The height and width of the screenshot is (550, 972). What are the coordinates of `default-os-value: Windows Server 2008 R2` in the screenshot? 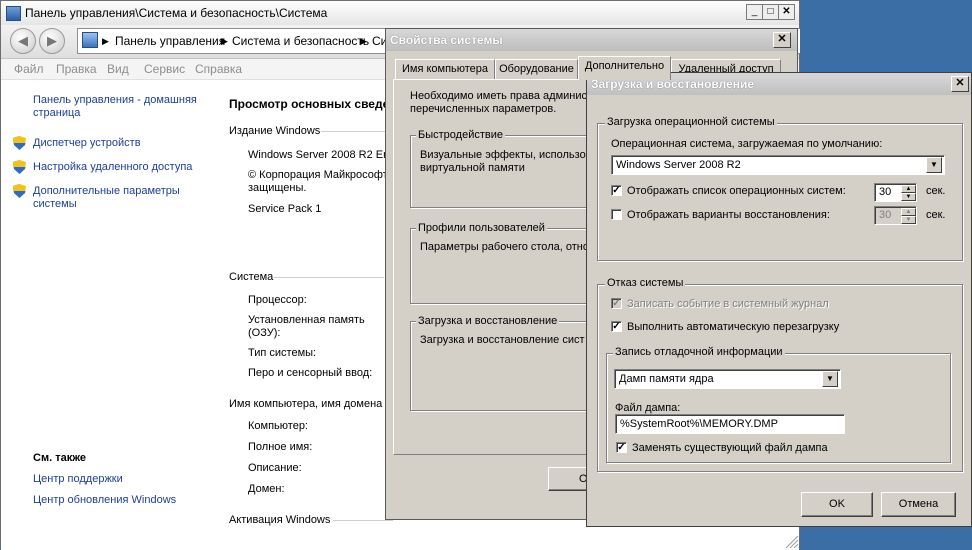 It's located at (678, 165).